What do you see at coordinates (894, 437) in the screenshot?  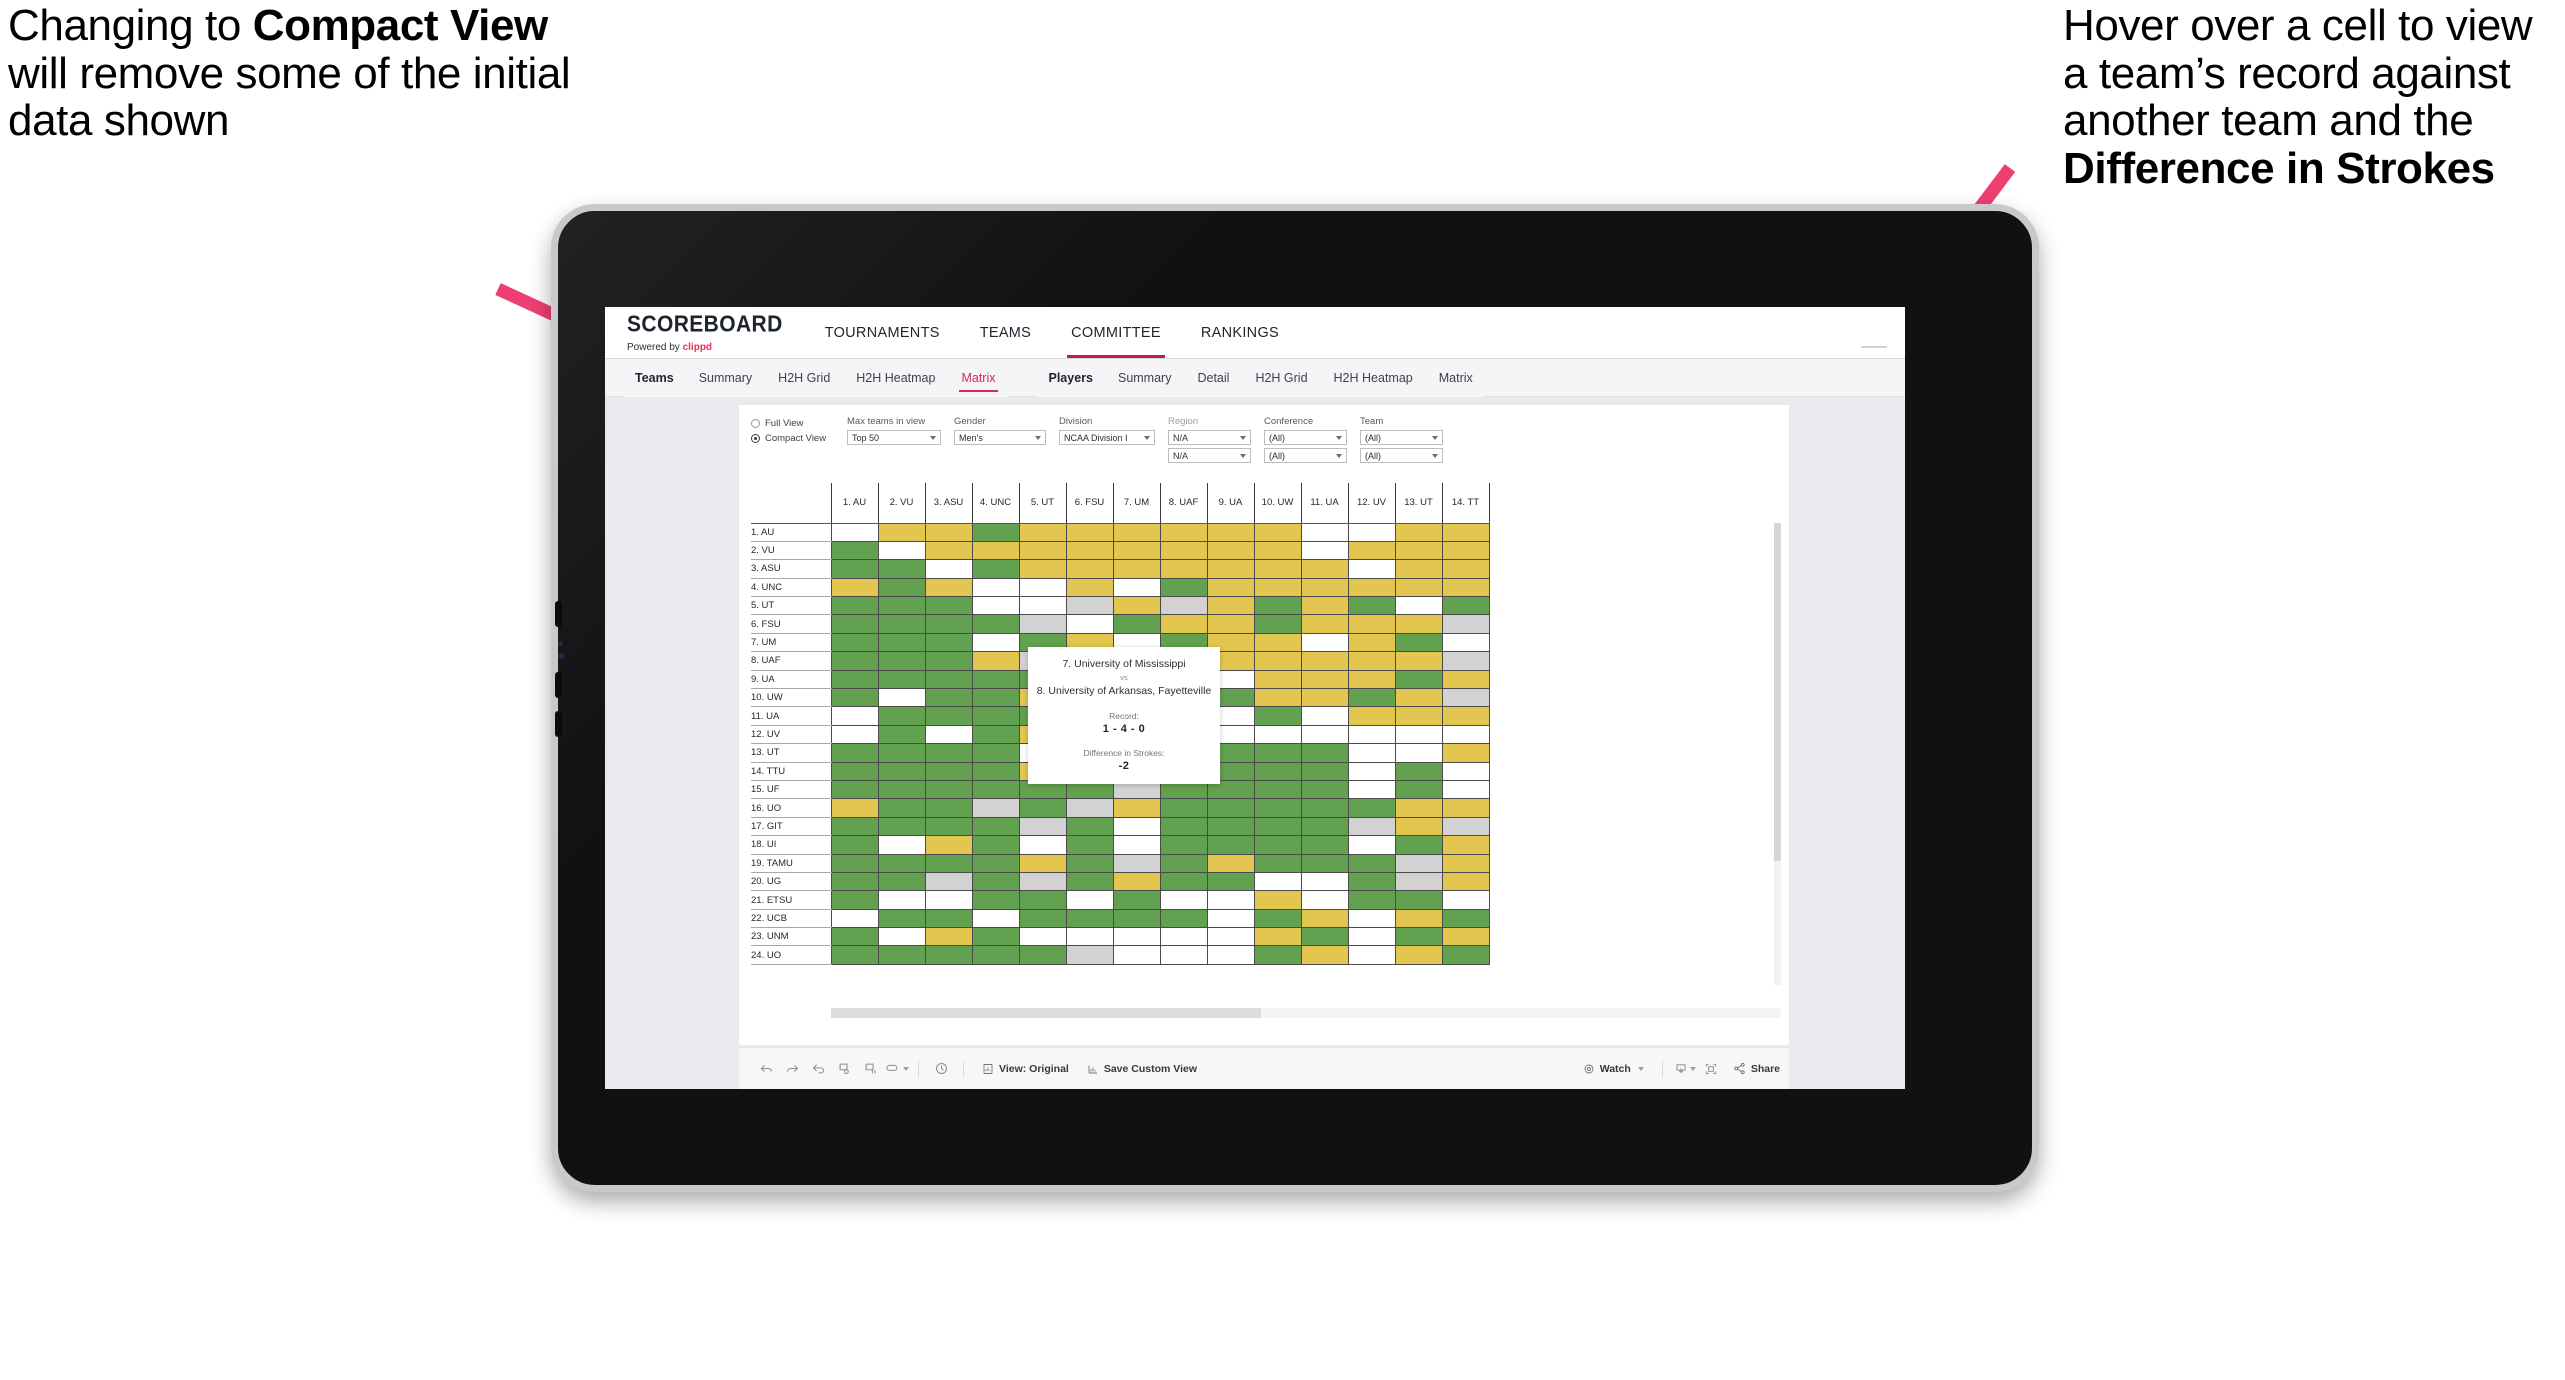 I see `filter-max-teams-select: Top 50` at bounding box center [894, 437].